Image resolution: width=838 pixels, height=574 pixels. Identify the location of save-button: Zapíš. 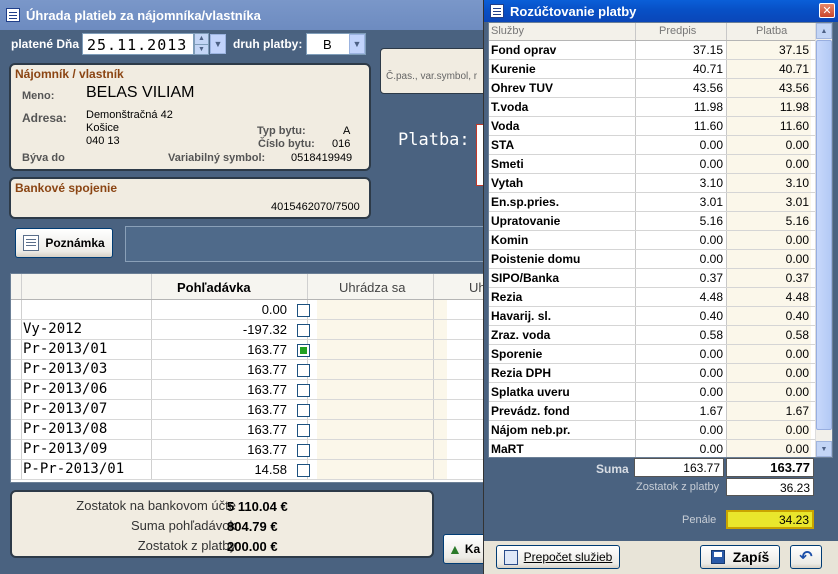
(740, 557).